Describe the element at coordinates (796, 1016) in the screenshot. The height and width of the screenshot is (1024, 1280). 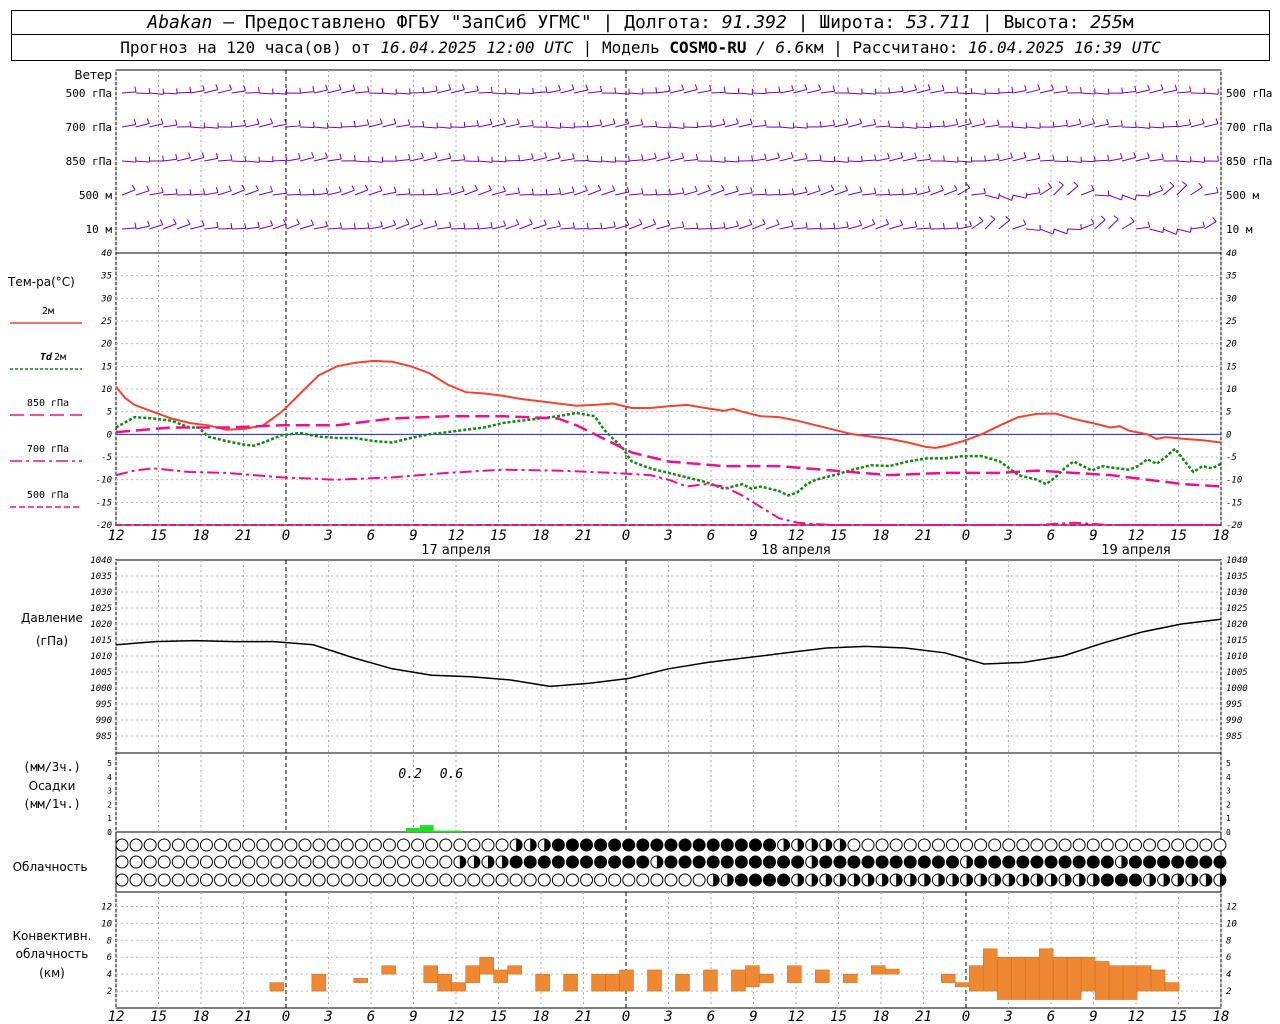
I see `x-tick-label-bottom: 12` at that location.